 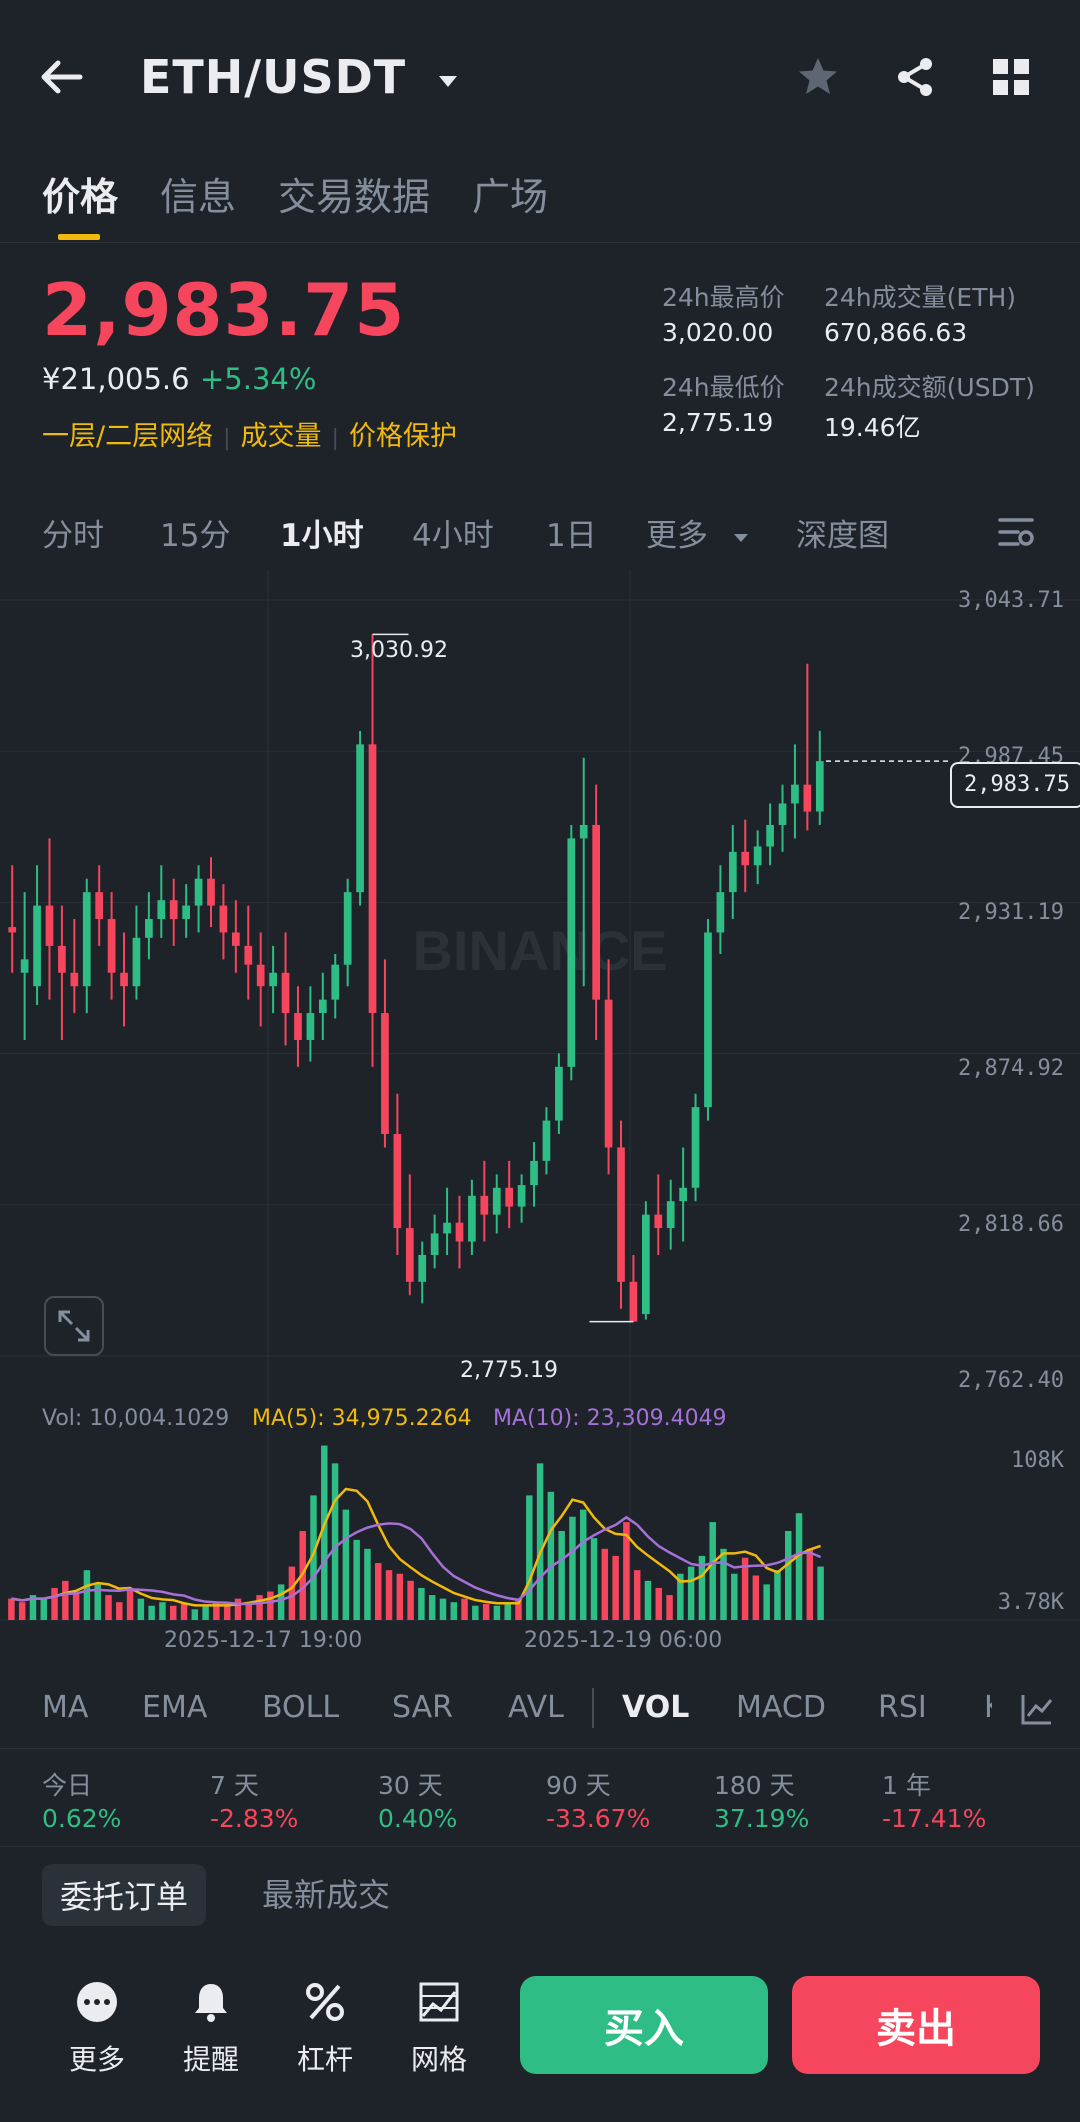 I want to click on fullscreen-button, so click(x=74, y=1326).